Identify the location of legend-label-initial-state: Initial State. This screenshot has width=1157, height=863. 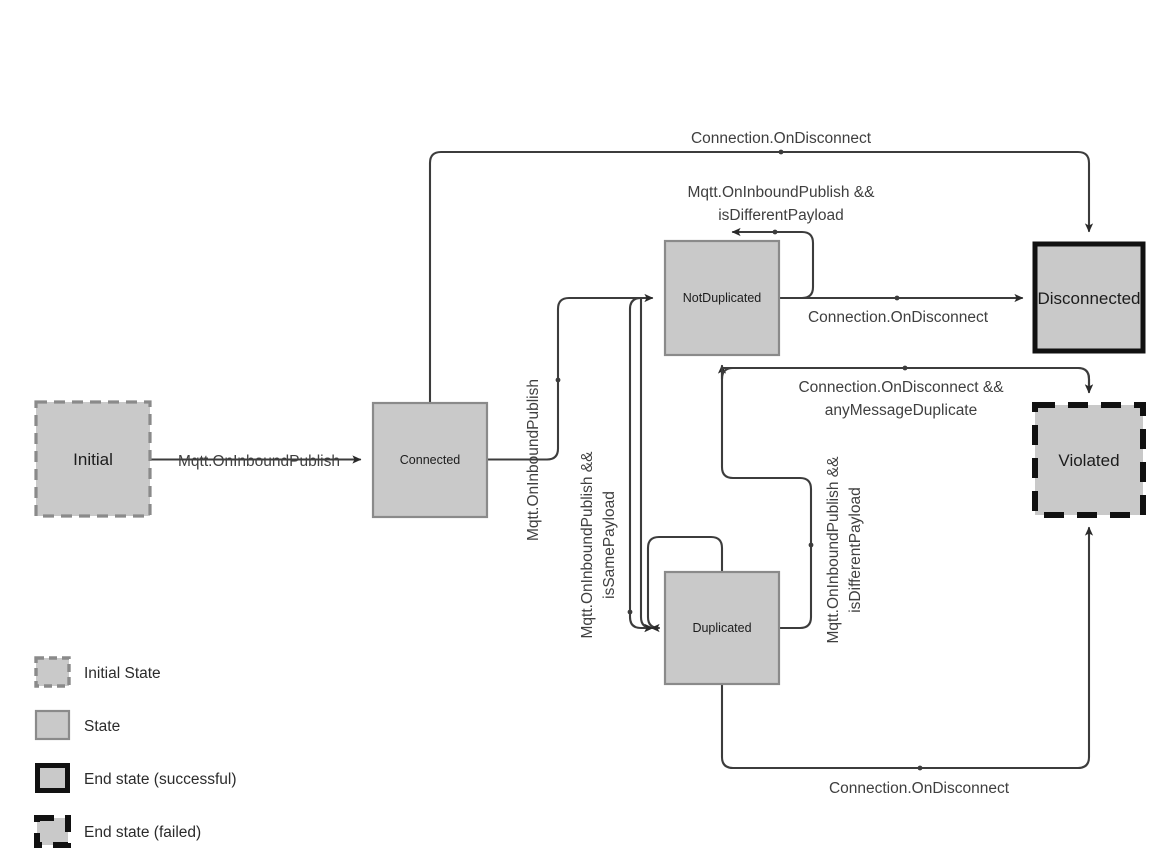
(122, 673).